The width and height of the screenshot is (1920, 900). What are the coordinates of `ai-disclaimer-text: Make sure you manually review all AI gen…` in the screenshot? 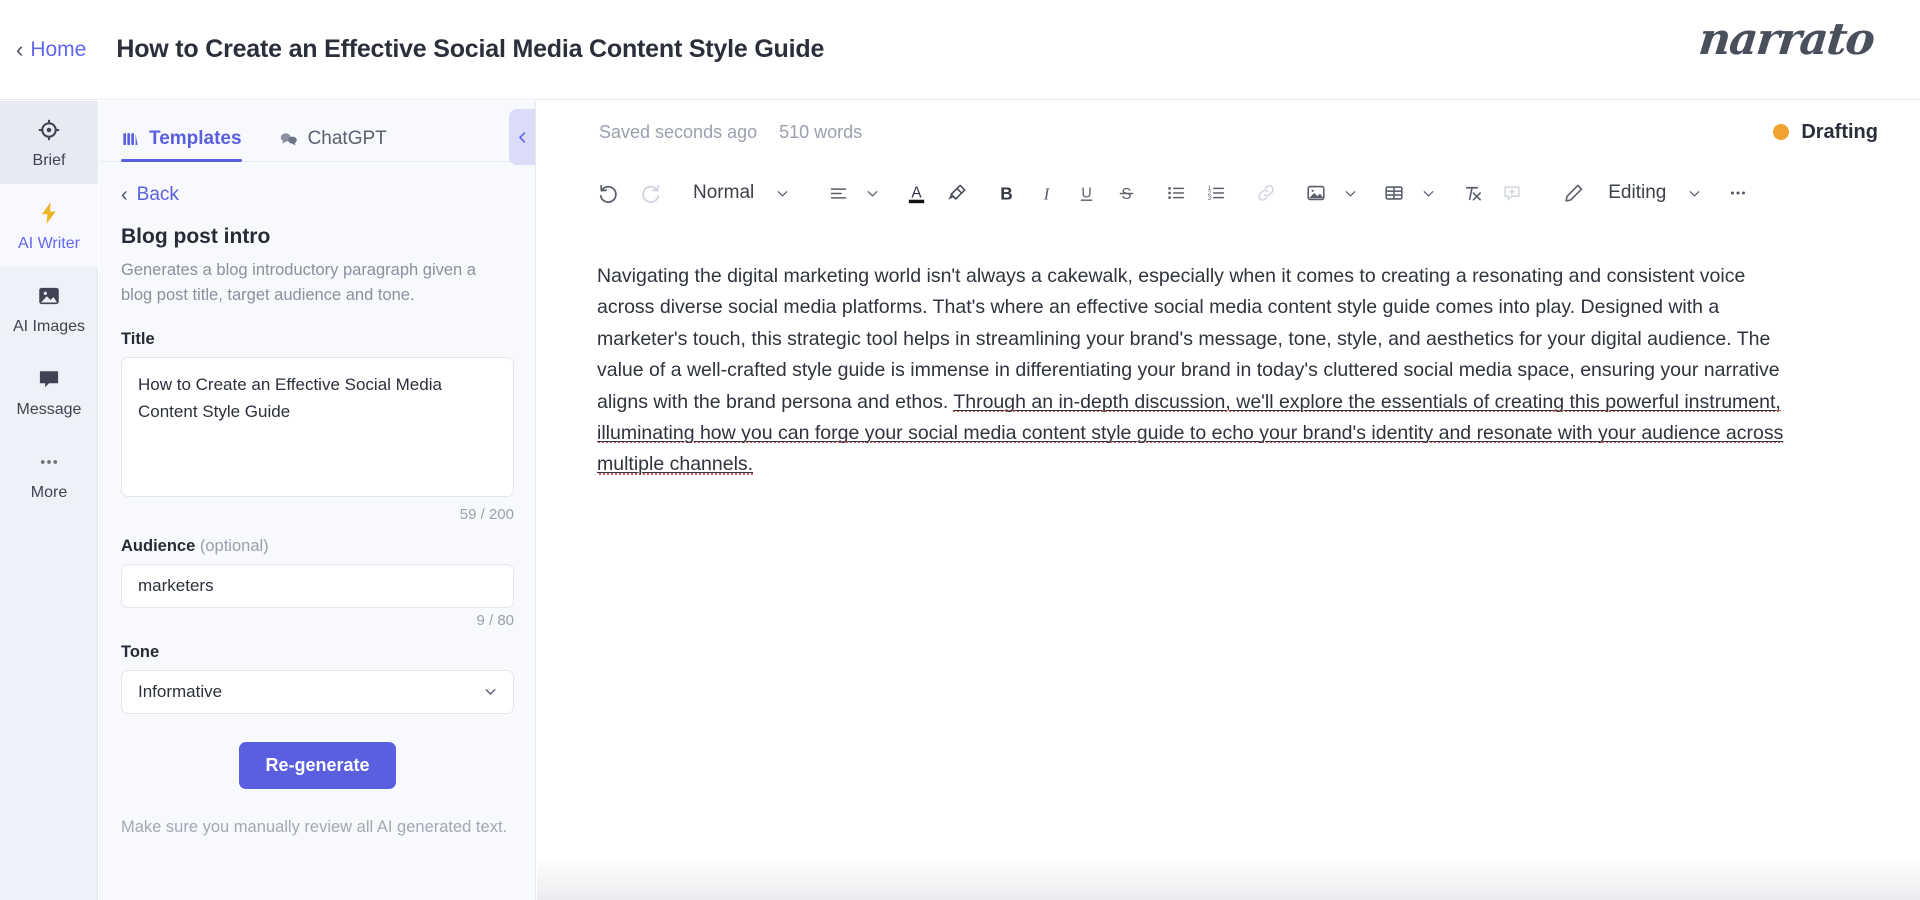 It's located at (314, 826).